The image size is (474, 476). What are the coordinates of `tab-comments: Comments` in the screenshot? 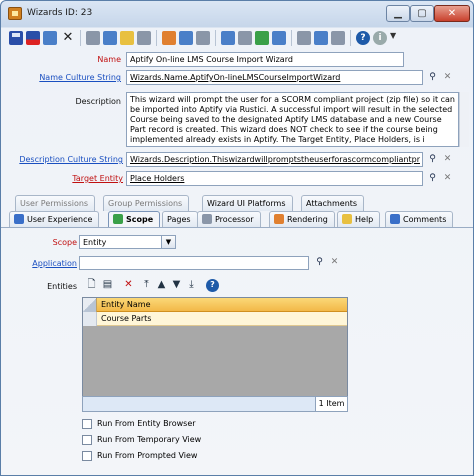 It's located at (419, 219).